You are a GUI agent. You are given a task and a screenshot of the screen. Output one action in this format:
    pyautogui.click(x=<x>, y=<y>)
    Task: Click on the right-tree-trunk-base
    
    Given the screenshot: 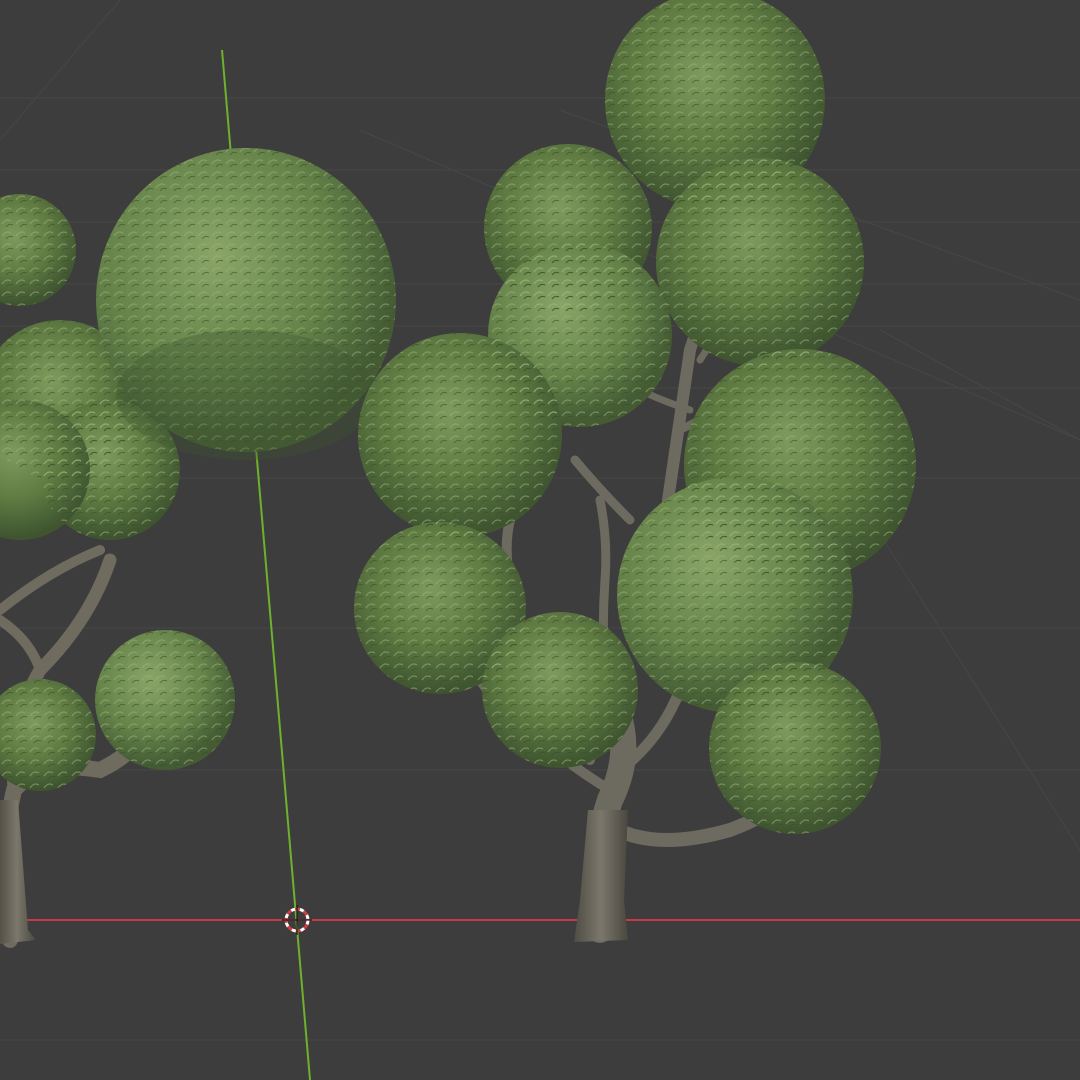 What is the action you would take?
    pyautogui.click(x=601, y=876)
    